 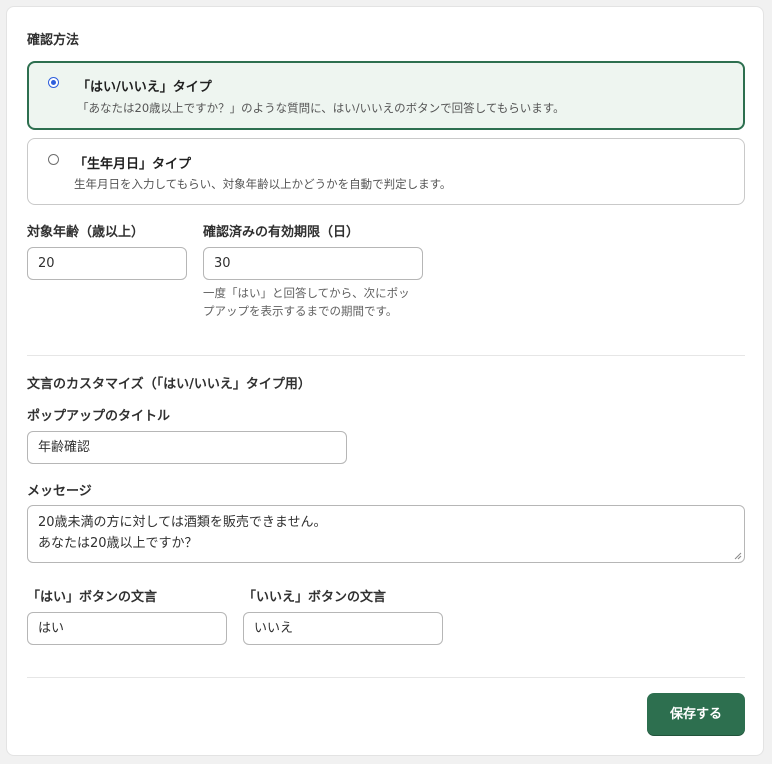 I want to click on resize-handle-icon, so click(x=738, y=556).